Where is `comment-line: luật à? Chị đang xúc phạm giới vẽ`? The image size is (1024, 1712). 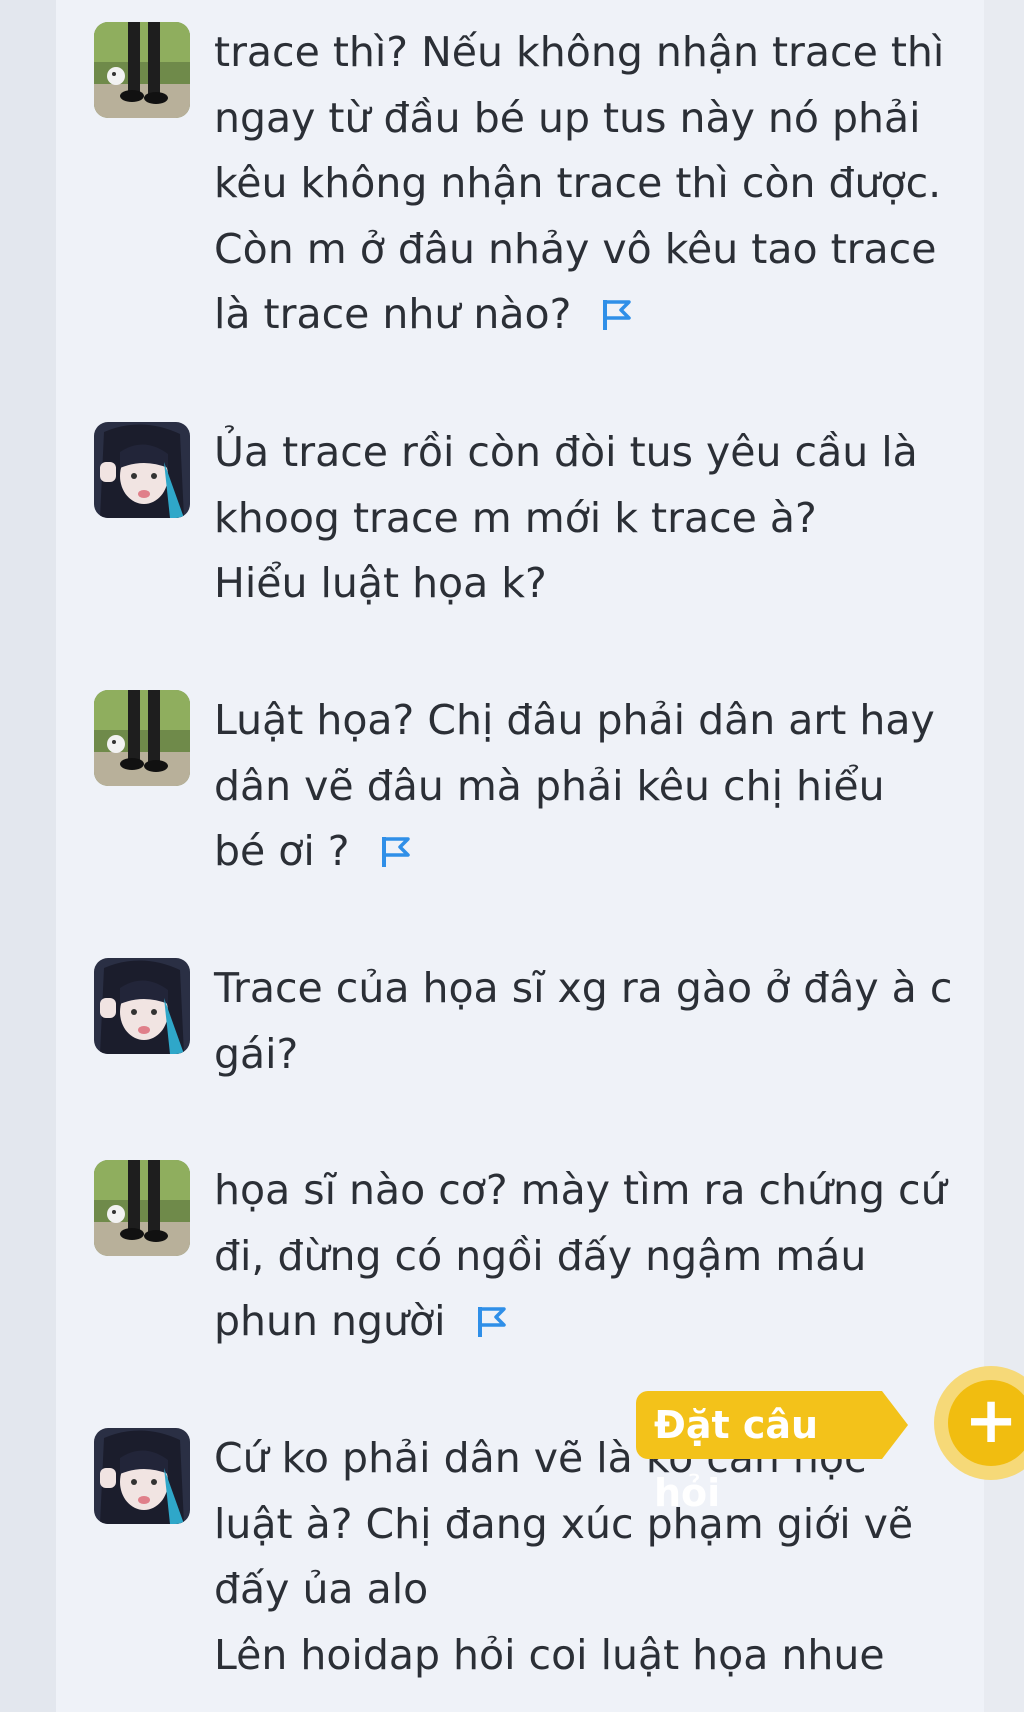
comment-line: luật à? Chị đang xúc phạm giới vẽ is located at coordinates (564, 1523).